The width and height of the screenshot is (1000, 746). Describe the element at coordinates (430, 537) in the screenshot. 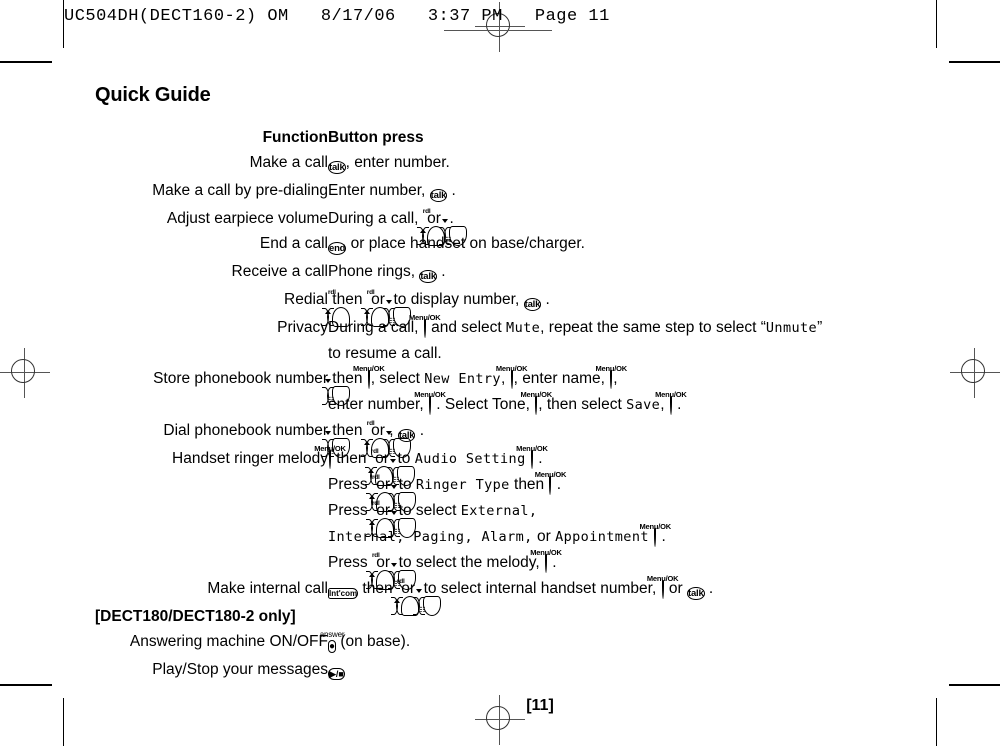

I see `display-text: Internal, Paging, Alarm,` at that location.